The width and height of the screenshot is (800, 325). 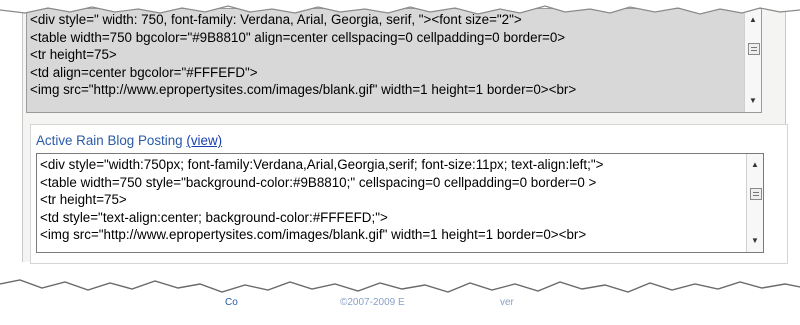 I want to click on section-title-text: Active Rain Blog Posting, so click(x=109, y=140).